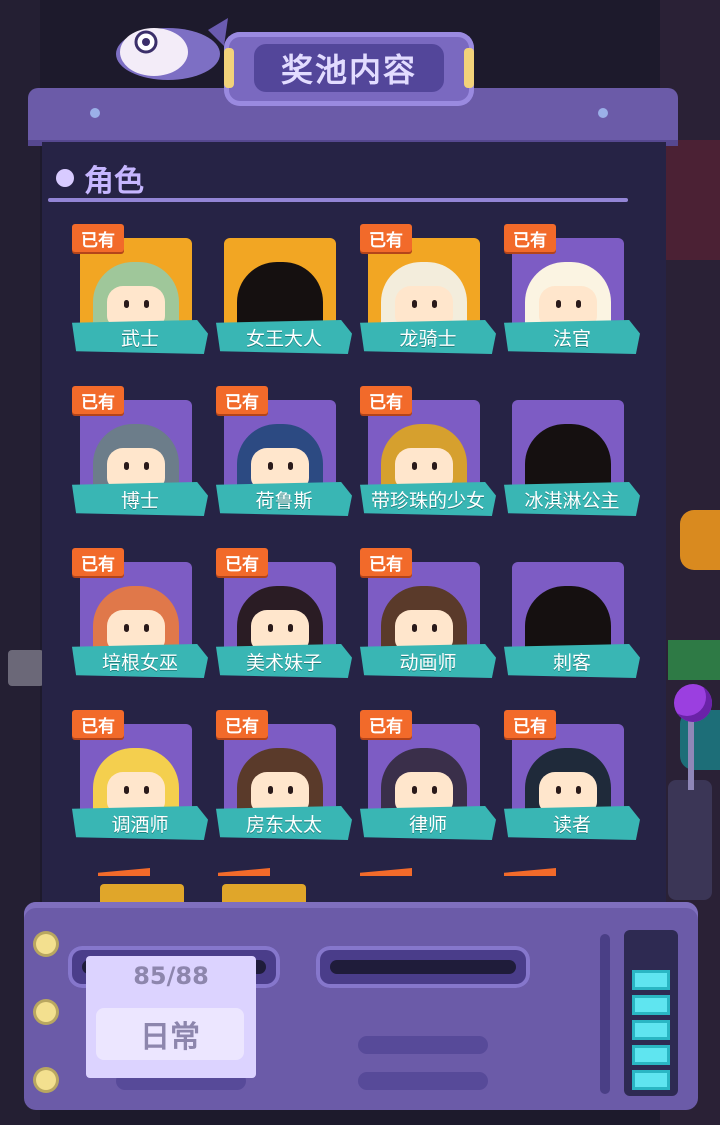  I want to click on character-card: 已有 博士, so click(140, 456).